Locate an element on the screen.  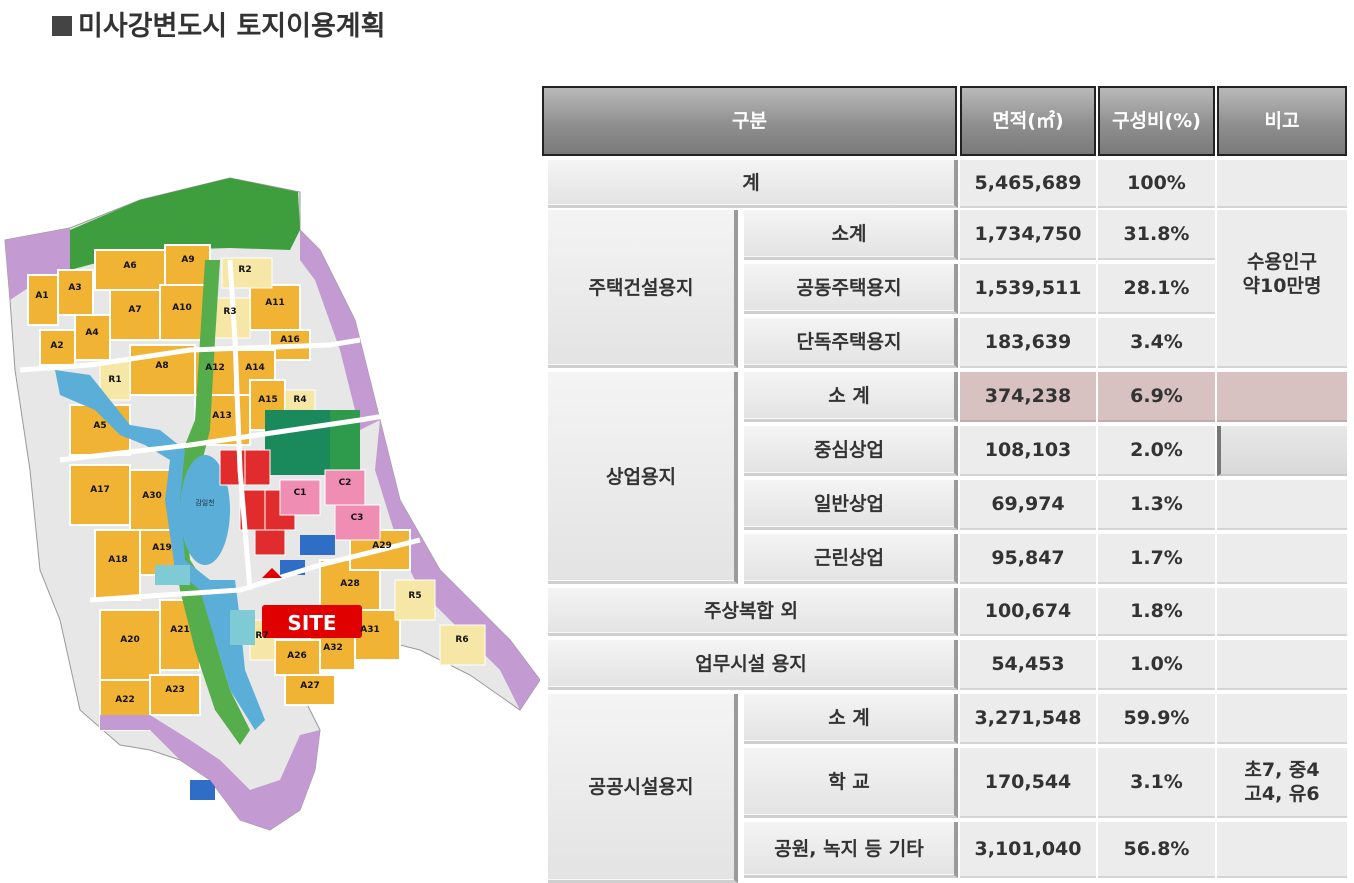
mixed-ratio: 1.8% is located at coordinates (1156, 612).